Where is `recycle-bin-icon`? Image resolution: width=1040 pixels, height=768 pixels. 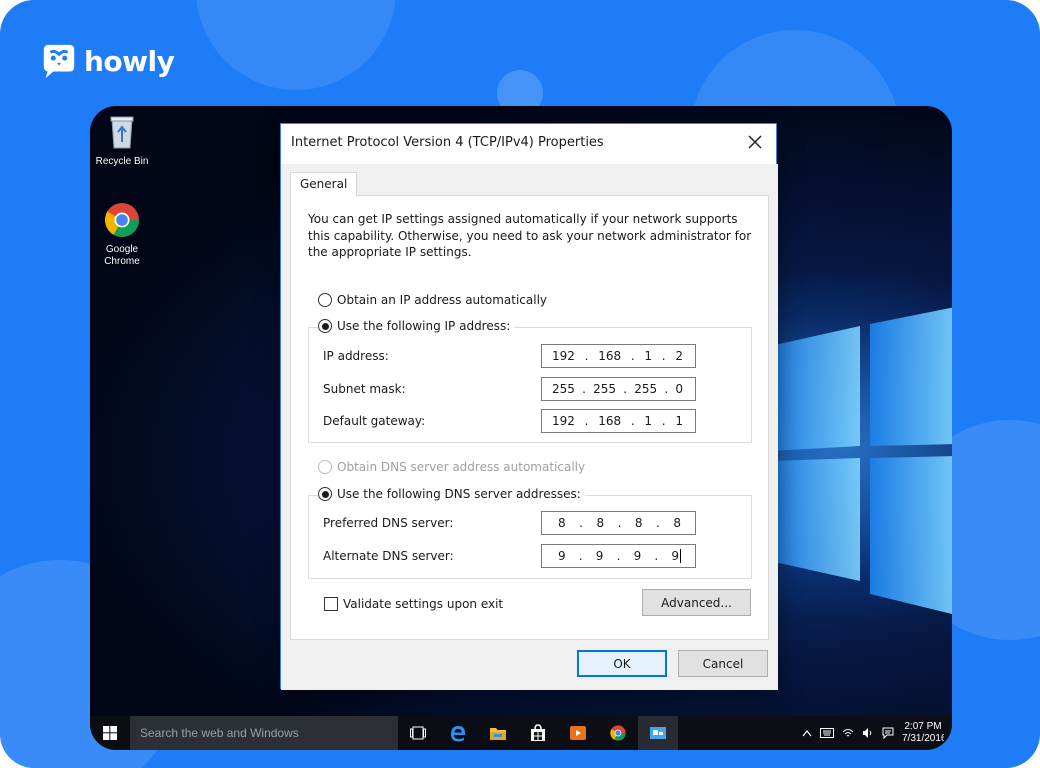 recycle-bin-icon is located at coordinates (122, 132).